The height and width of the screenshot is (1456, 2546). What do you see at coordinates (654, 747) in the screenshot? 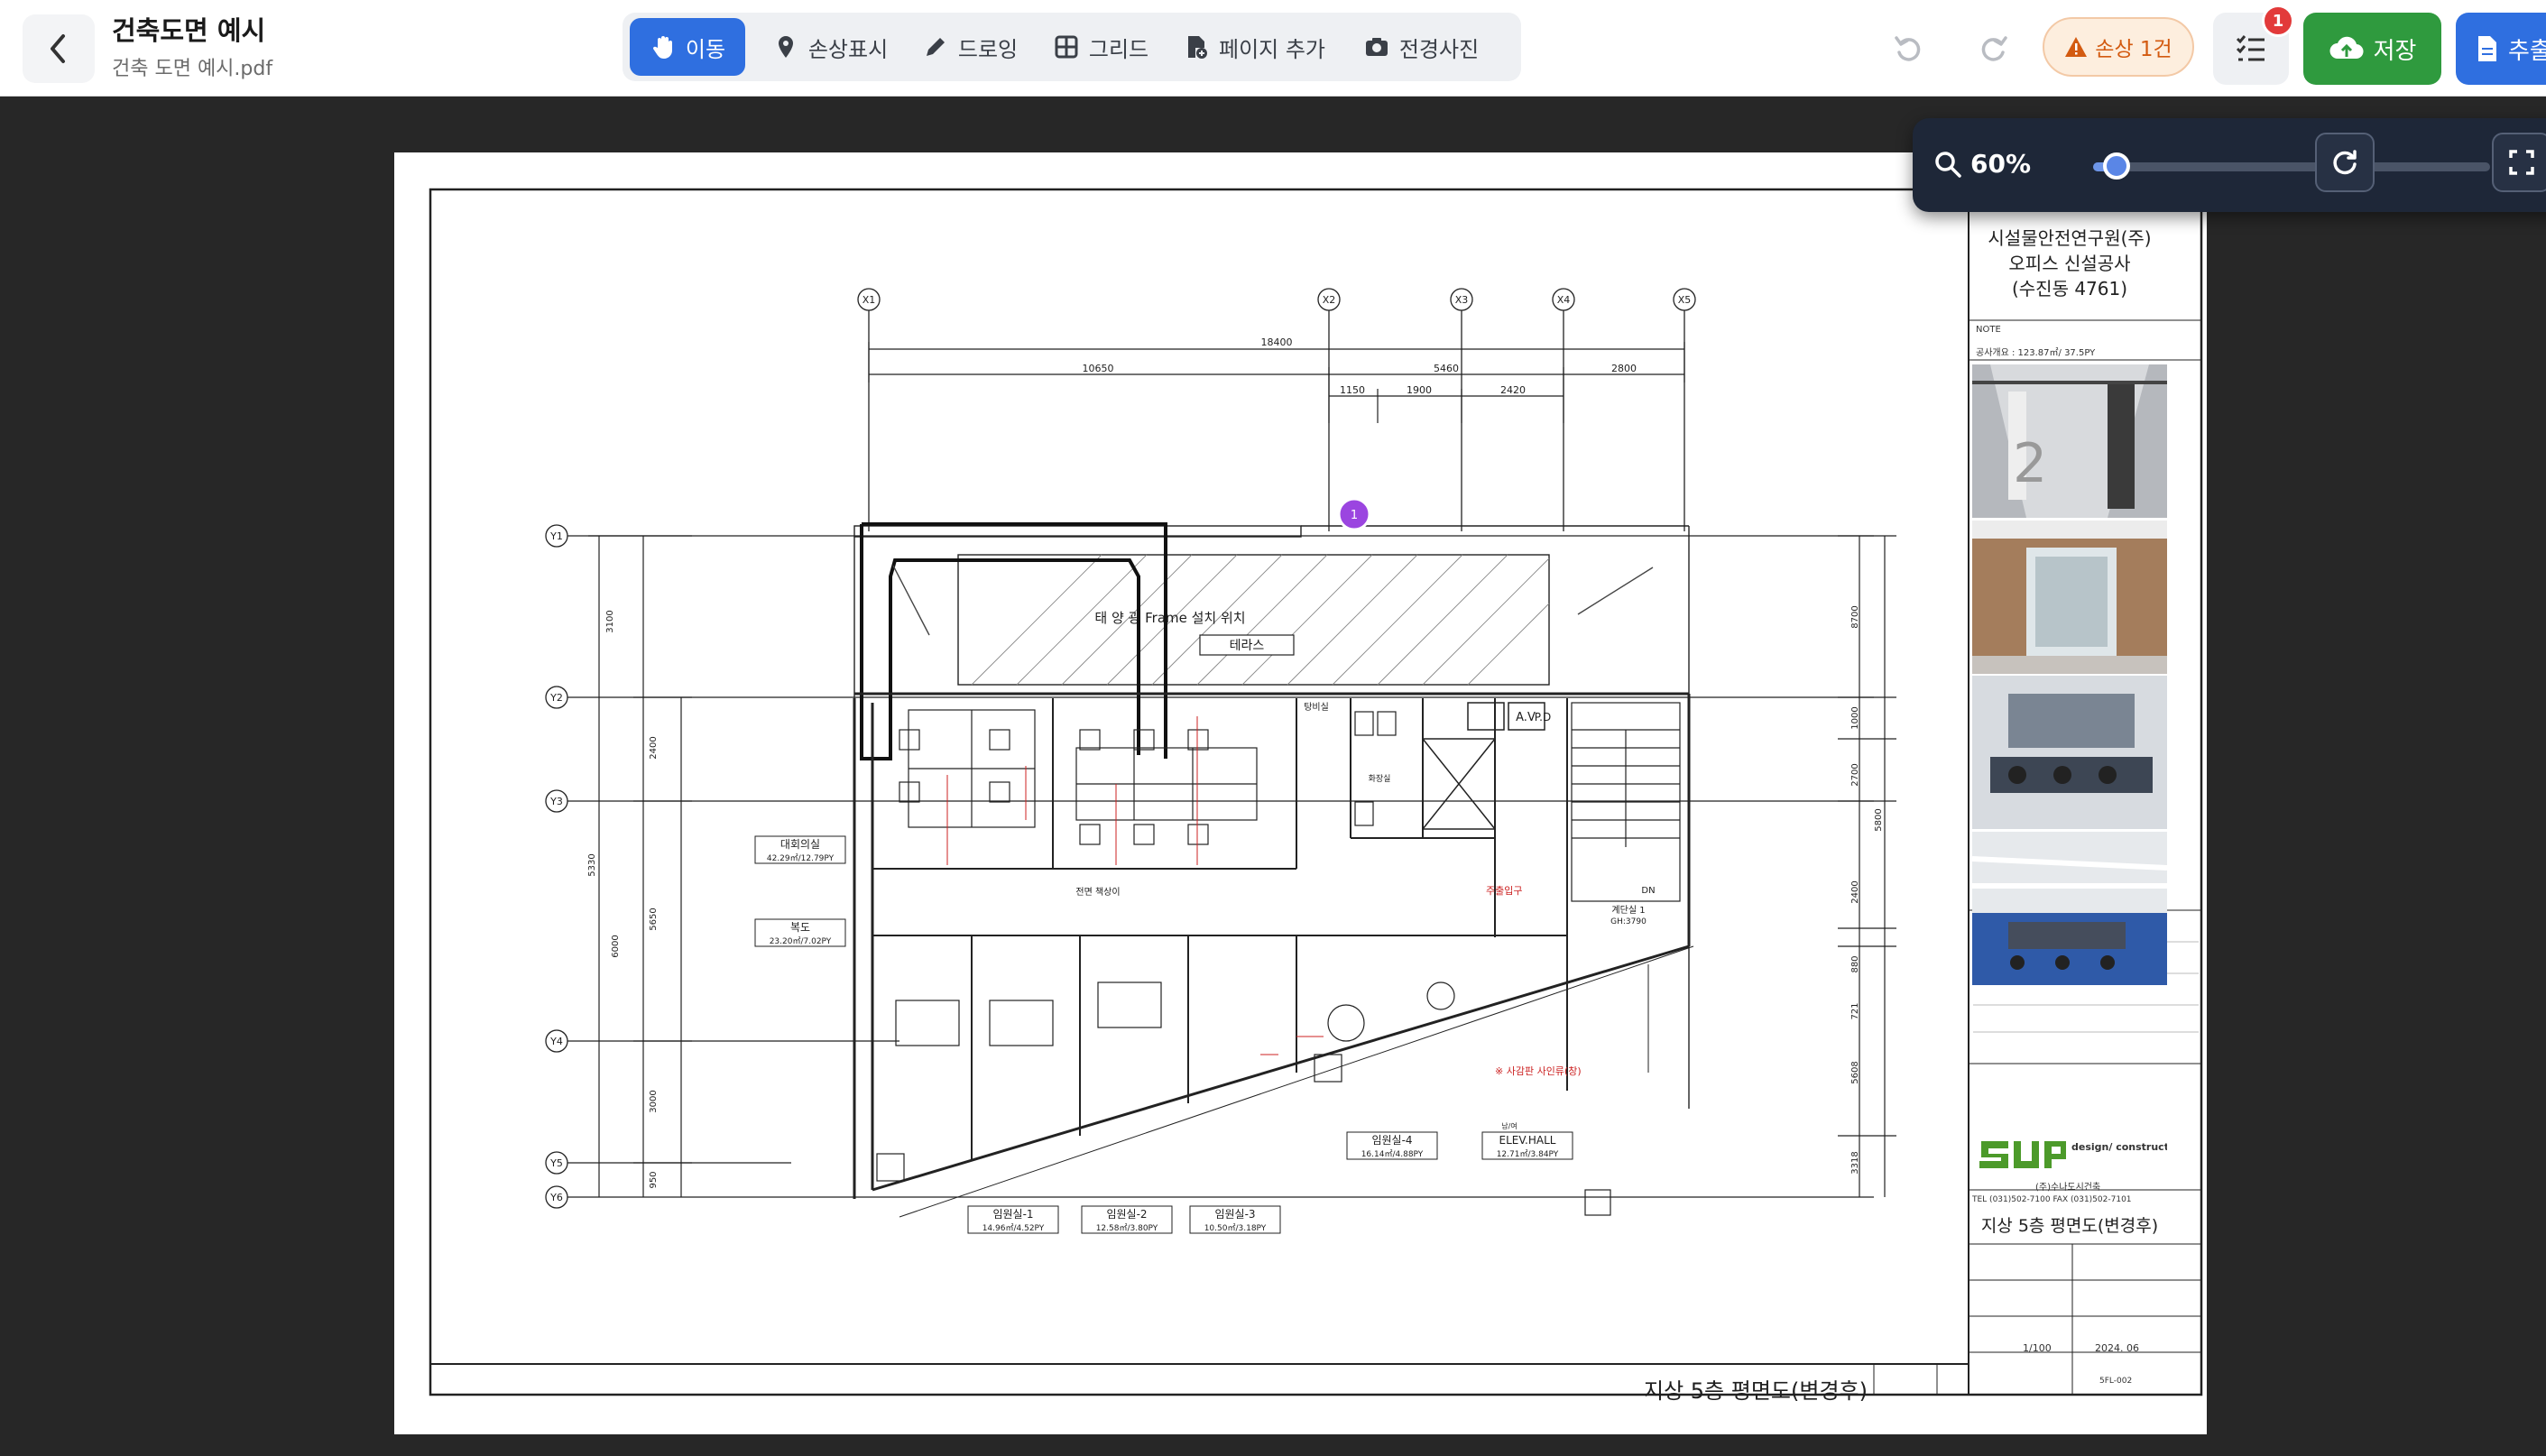
I see `dim-left-2: 2400` at bounding box center [654, 747].